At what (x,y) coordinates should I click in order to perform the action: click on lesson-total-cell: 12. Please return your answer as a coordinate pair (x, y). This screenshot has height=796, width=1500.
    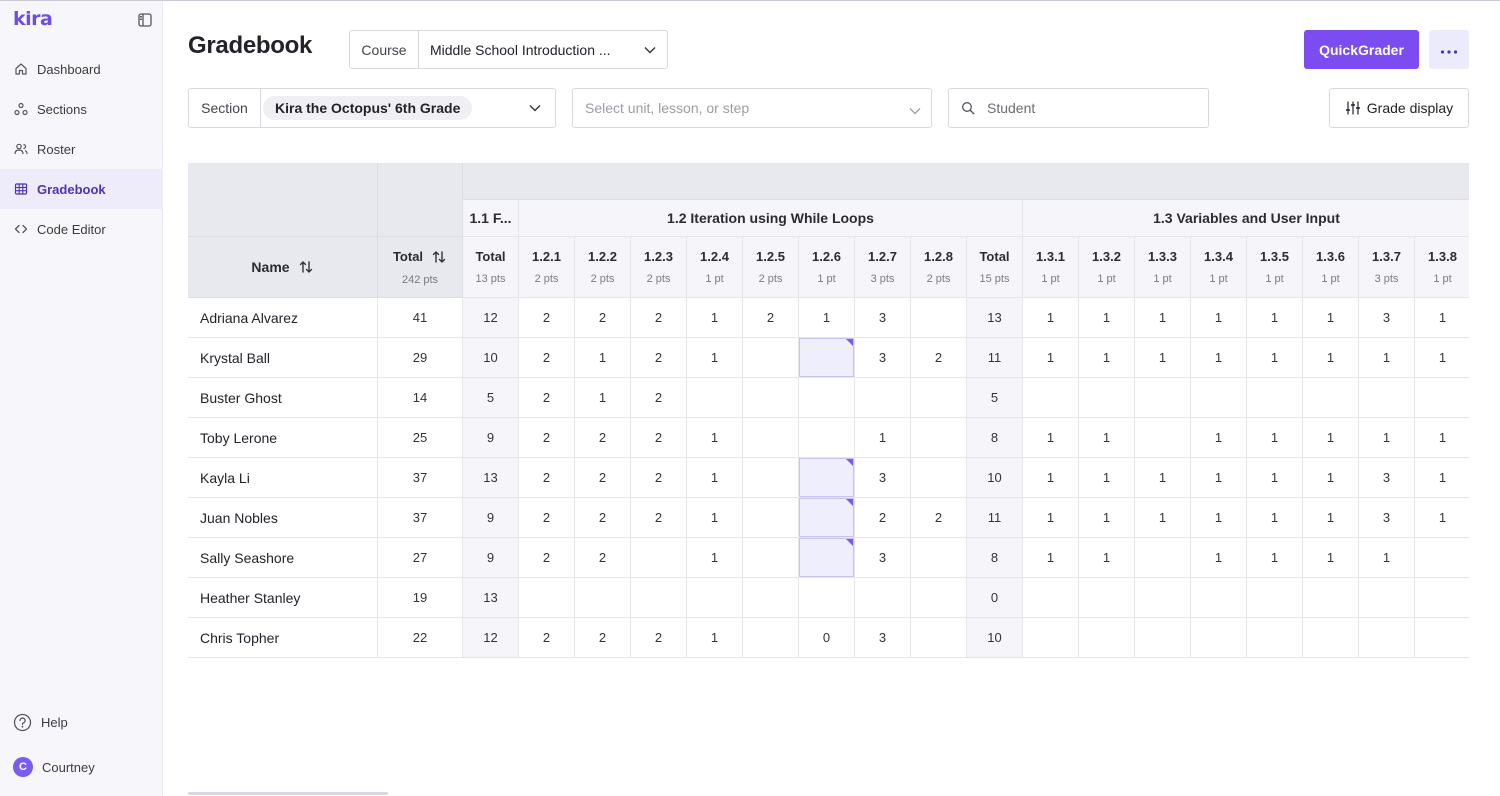
    Looking at the image, I should click on (491, 638).